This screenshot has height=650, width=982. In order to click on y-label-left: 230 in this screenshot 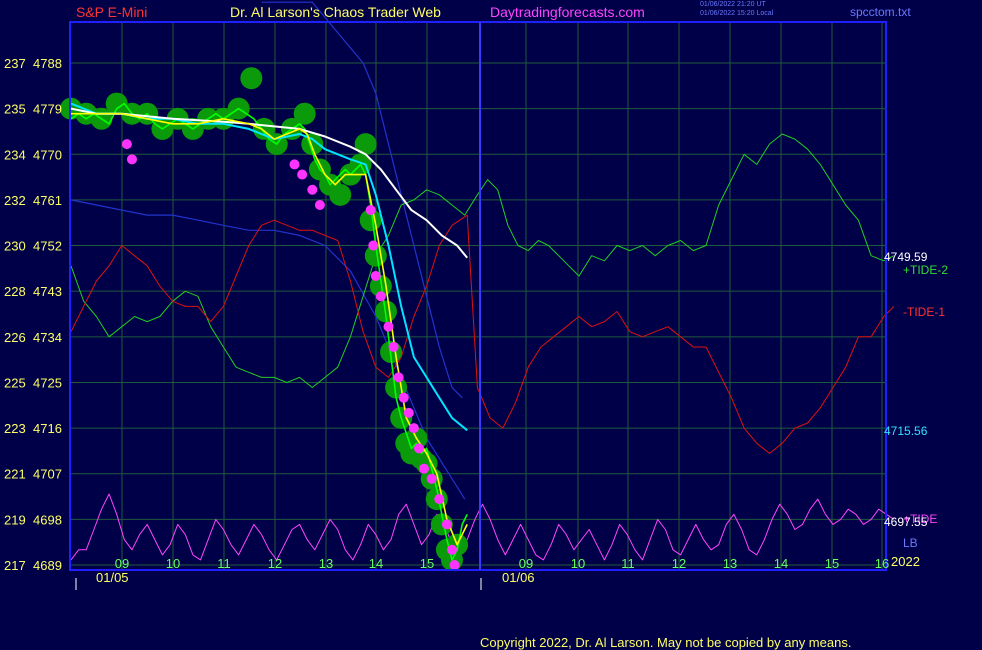, I will do `click(15, 246)`.